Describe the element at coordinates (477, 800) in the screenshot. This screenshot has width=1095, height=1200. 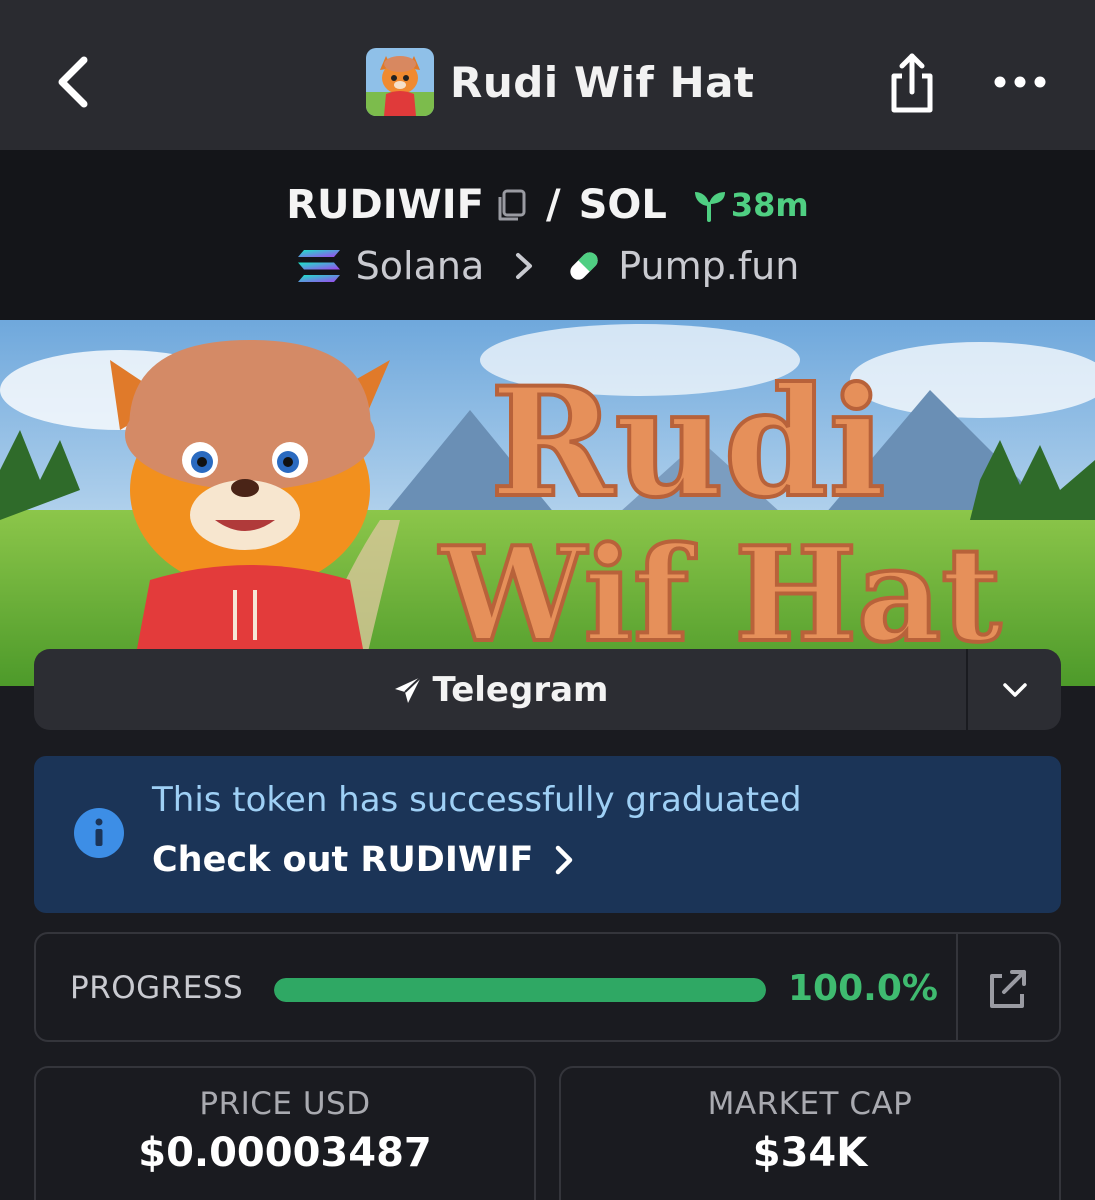
I see `notice-message: This token has successfully graduated` at that location.